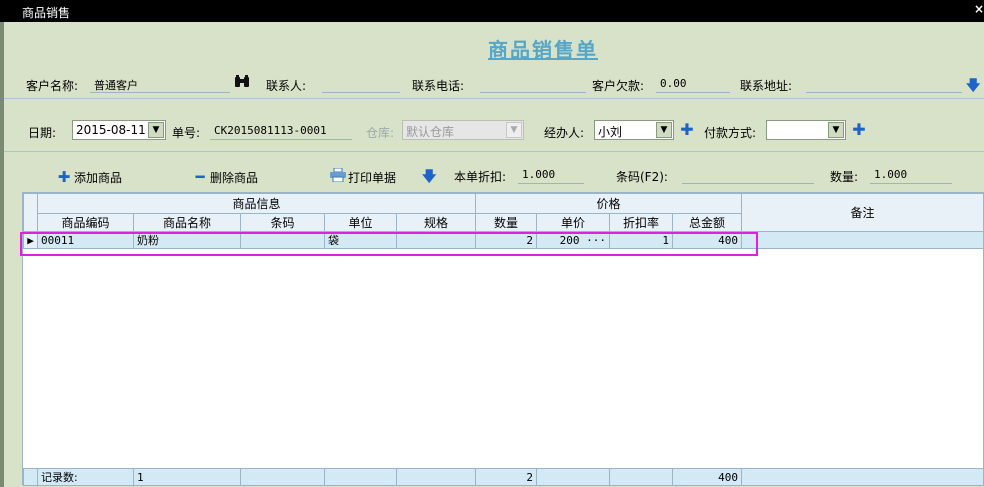 The width and height of the screenshot is (984, 487). Describe the element at coordinates (543, 50) in the screenshot. I see `form-title: 商品销售单` at that location.